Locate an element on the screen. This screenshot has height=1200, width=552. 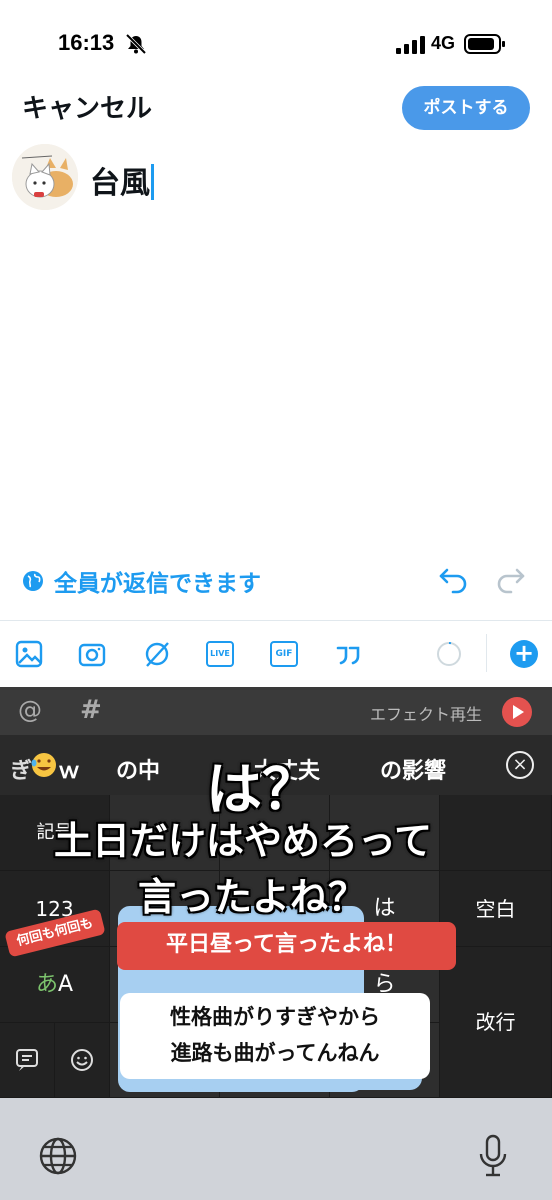
close-suggestions-icon: × is located at coordinates (520, 765).